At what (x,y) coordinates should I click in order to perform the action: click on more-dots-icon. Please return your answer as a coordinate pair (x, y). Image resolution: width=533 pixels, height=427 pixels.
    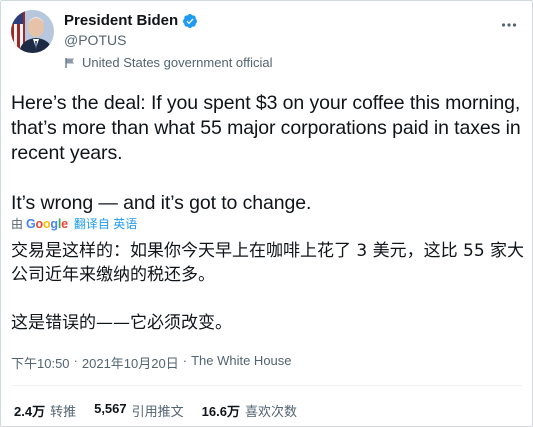
    Looking at the image, I should click on (509, 25).